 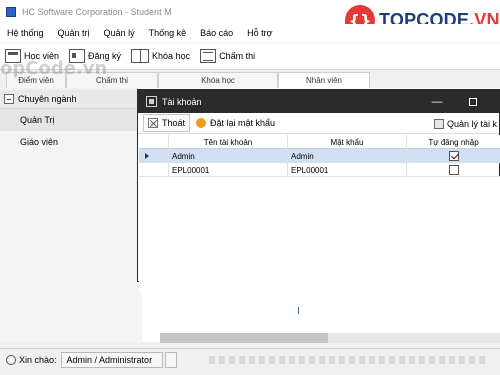 What do you see at coordinates (38, 359) in the screenshot?
I see `greeting-label: Xin chào:` at bounding box center [38, 359].